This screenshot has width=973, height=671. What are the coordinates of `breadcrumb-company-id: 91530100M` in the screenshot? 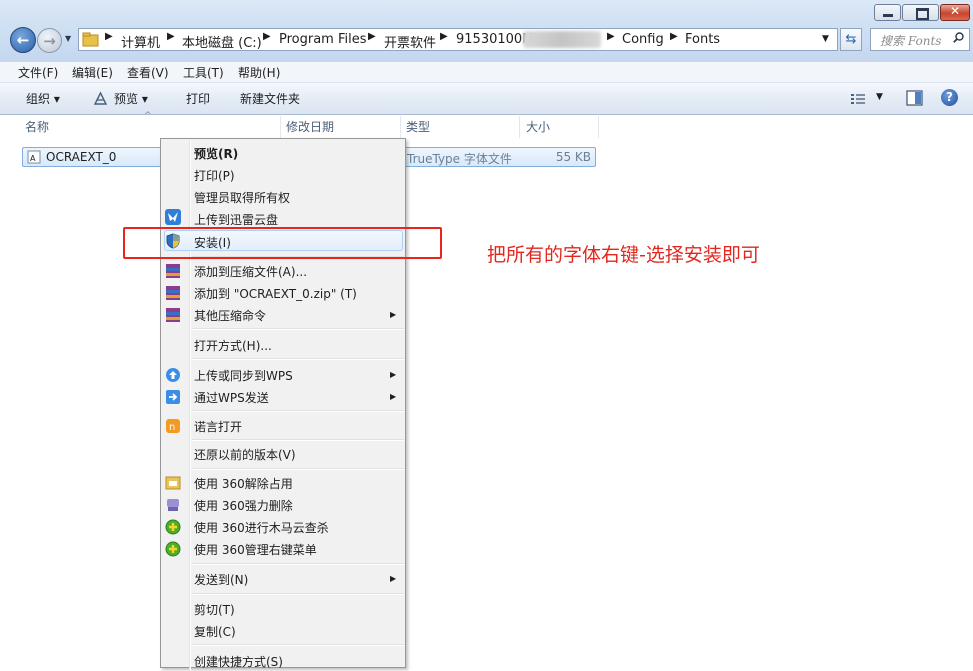 It's located at (494, 39).